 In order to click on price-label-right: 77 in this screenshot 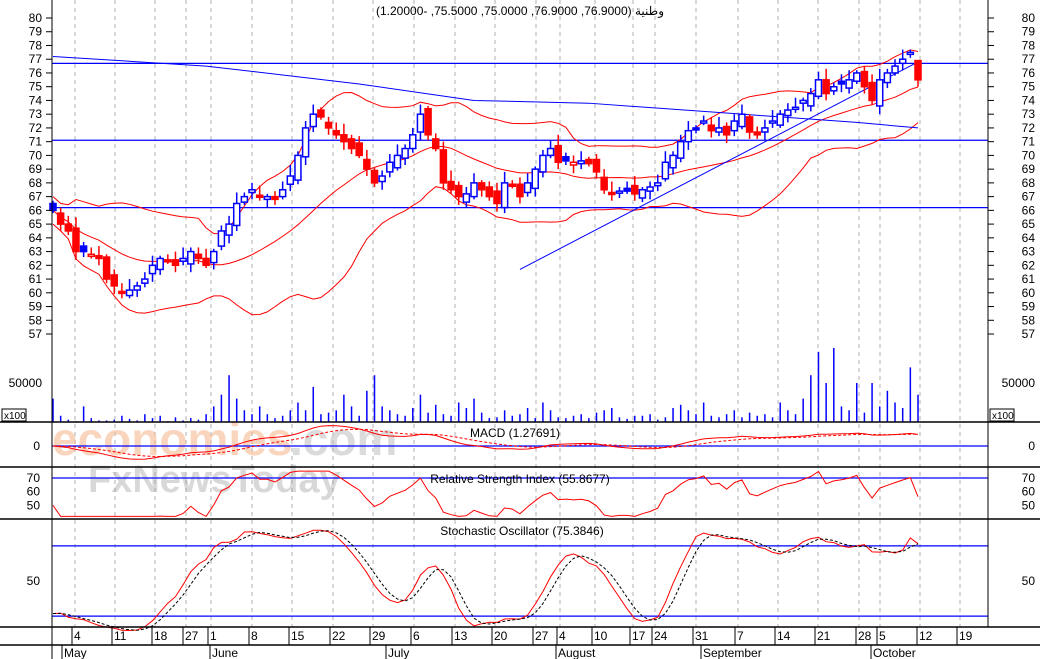, I will do `click(1029, 59)`.